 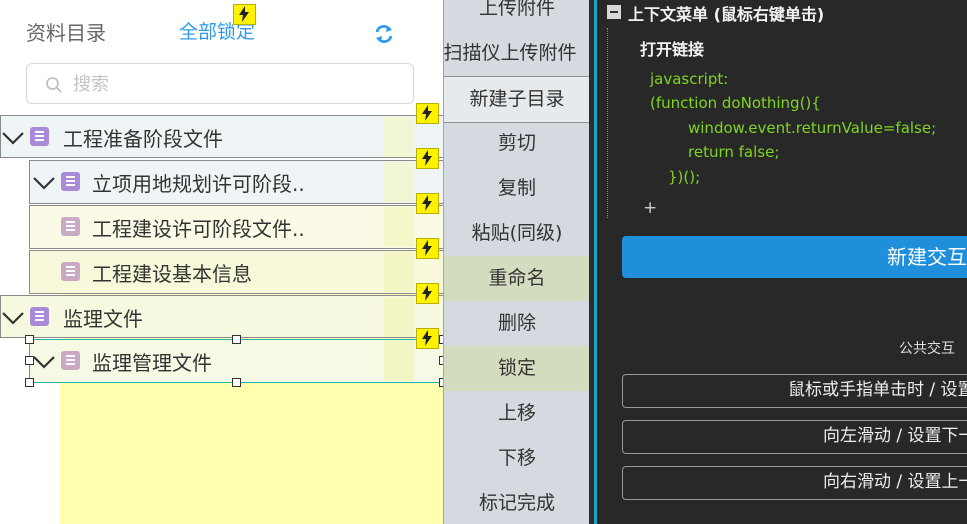 I want to click on tree-item-prep-stage: 工程准备阶段文件, so click(x=222, y=136).